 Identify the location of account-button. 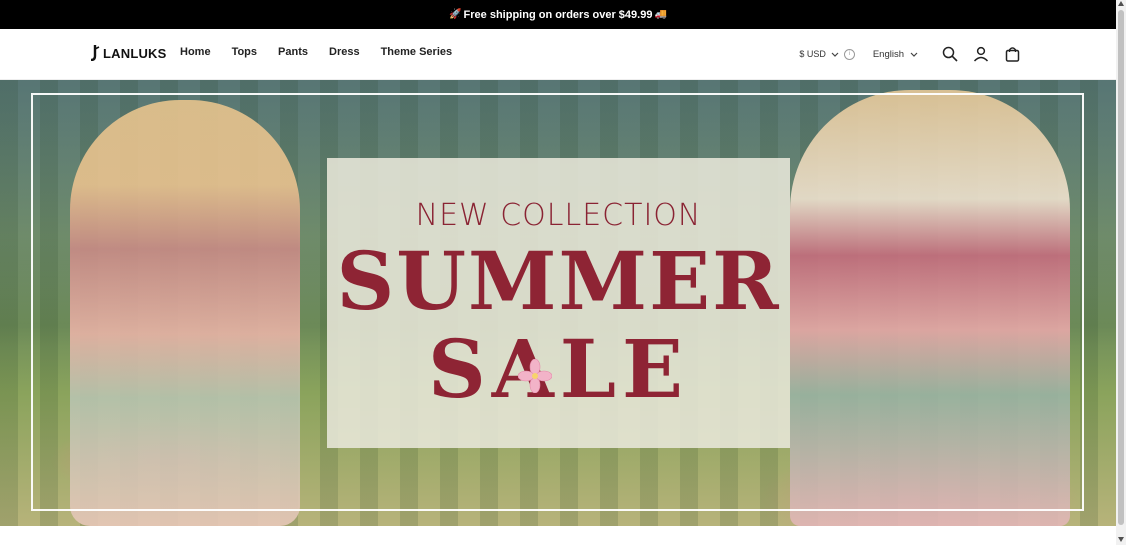
(981, 54).